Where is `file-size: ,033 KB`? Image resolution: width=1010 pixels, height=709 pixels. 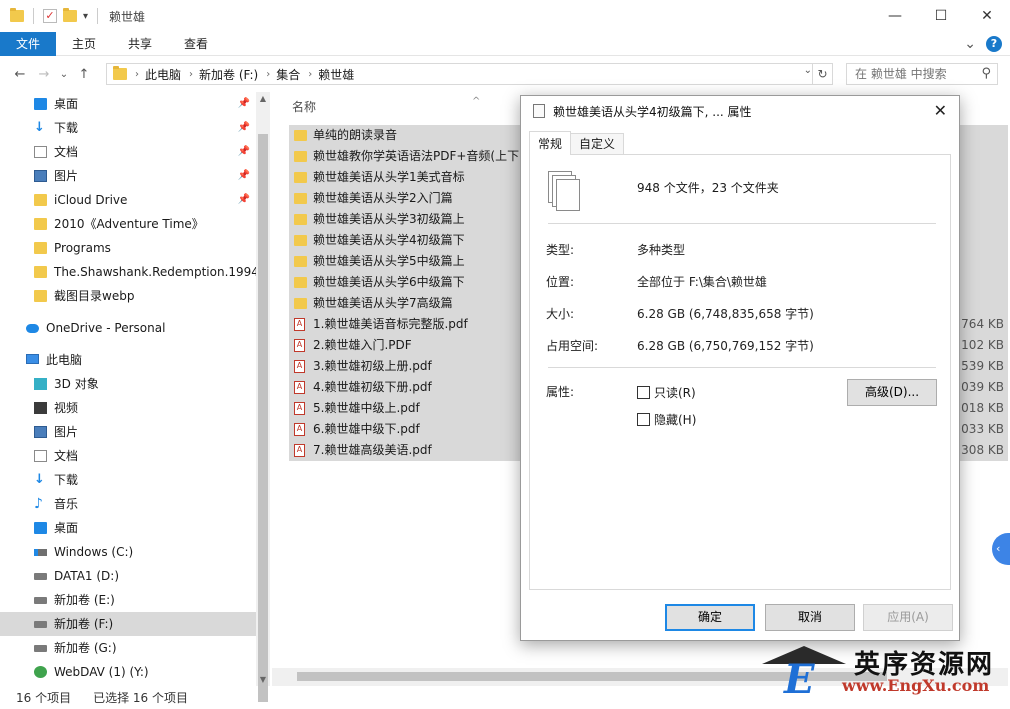
file-size: ,033 KB is located at coordinates (980, 429).